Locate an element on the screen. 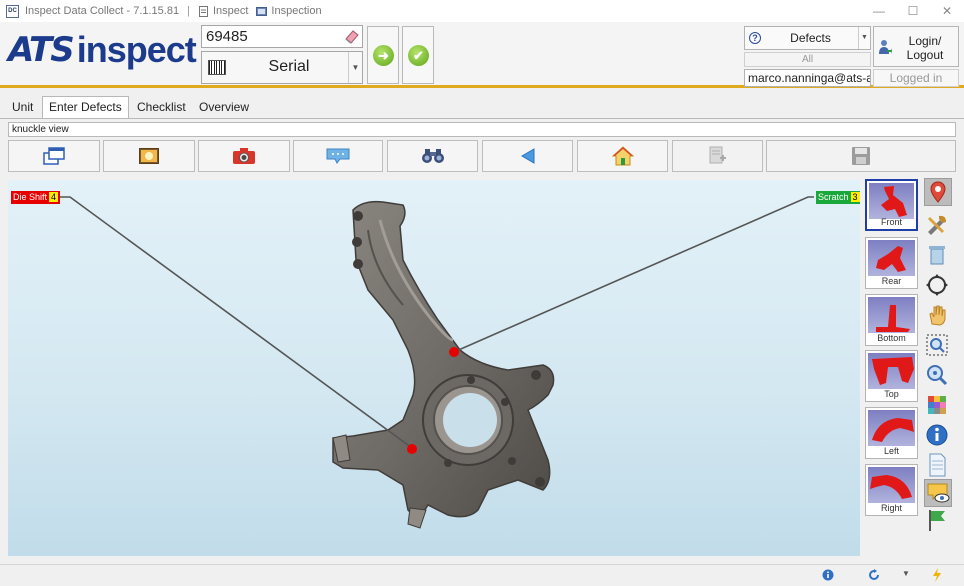 The height and width of the screenshot is (586, 964). title-crumb-inspect: Inspect is located at coordinates (230, 11).